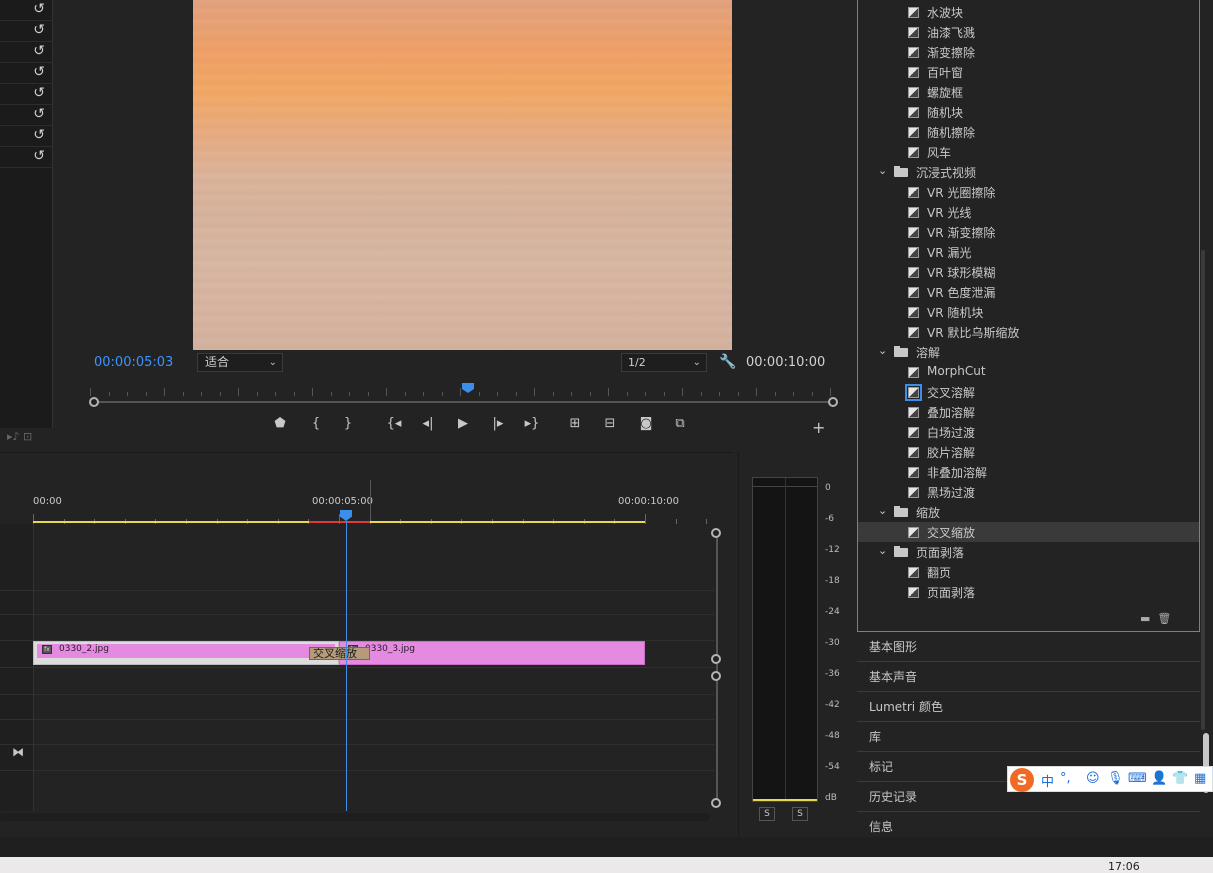 The width and height of the screenshot is (1213, 873). What do you see at coordinates (1203, 490) in the screenshot?
I see `right-panel-scrollbar` at bounding box center [1203, 490].